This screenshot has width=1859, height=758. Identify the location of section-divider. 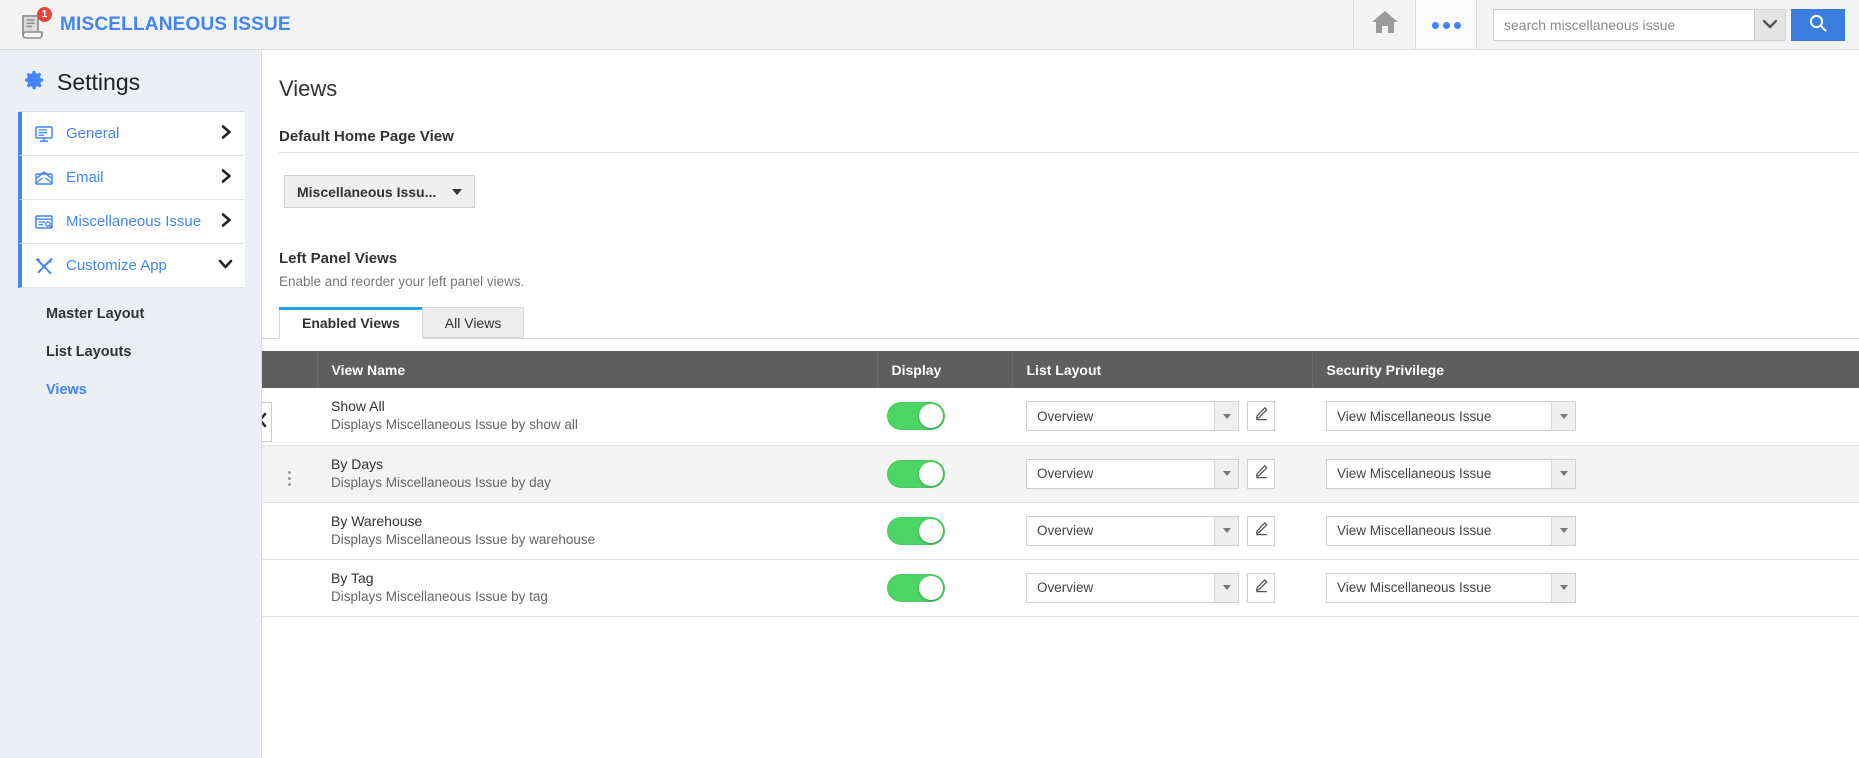
(1069, 152).